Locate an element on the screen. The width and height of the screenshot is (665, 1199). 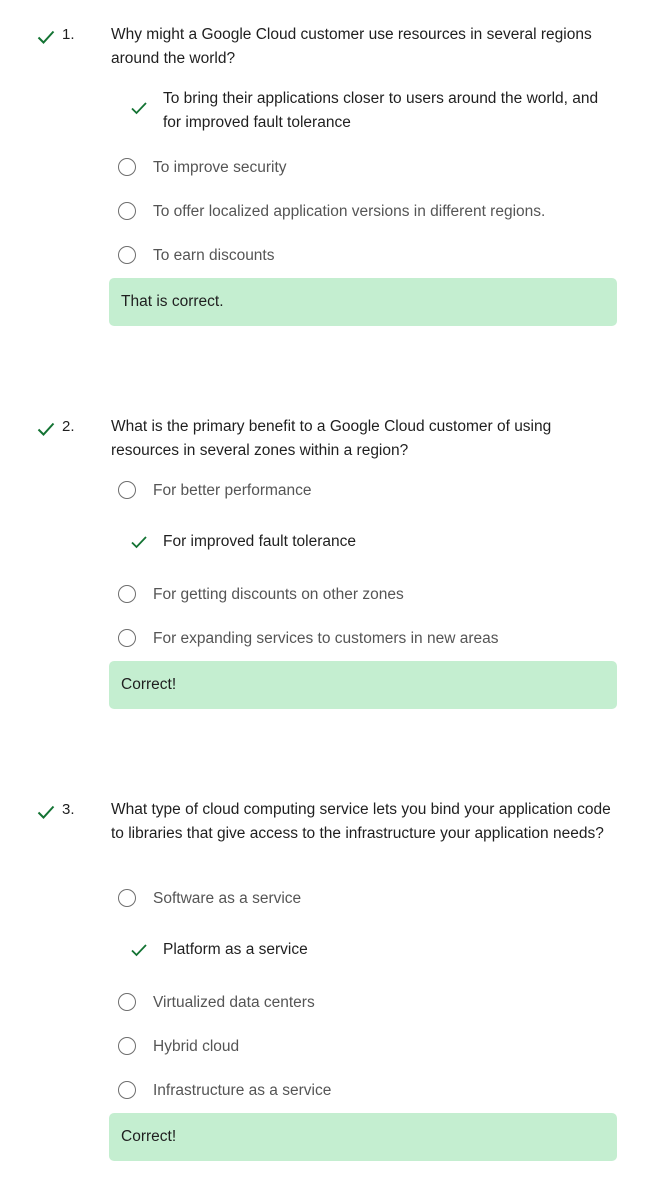
question-2-number: 2. is located at coordinates (68, 426).